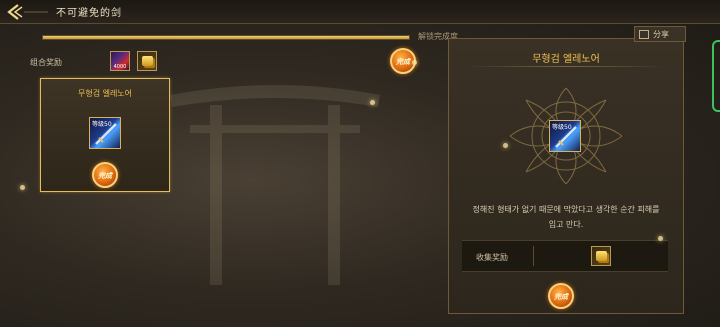  What do you see at coordinates (566, 217) in the screenshot?
I see `item-description: 정해진 형태가 없기 때문에 막았다고 생각한 순간 피해를 입고 만다.` at bounding box center [566, 217].